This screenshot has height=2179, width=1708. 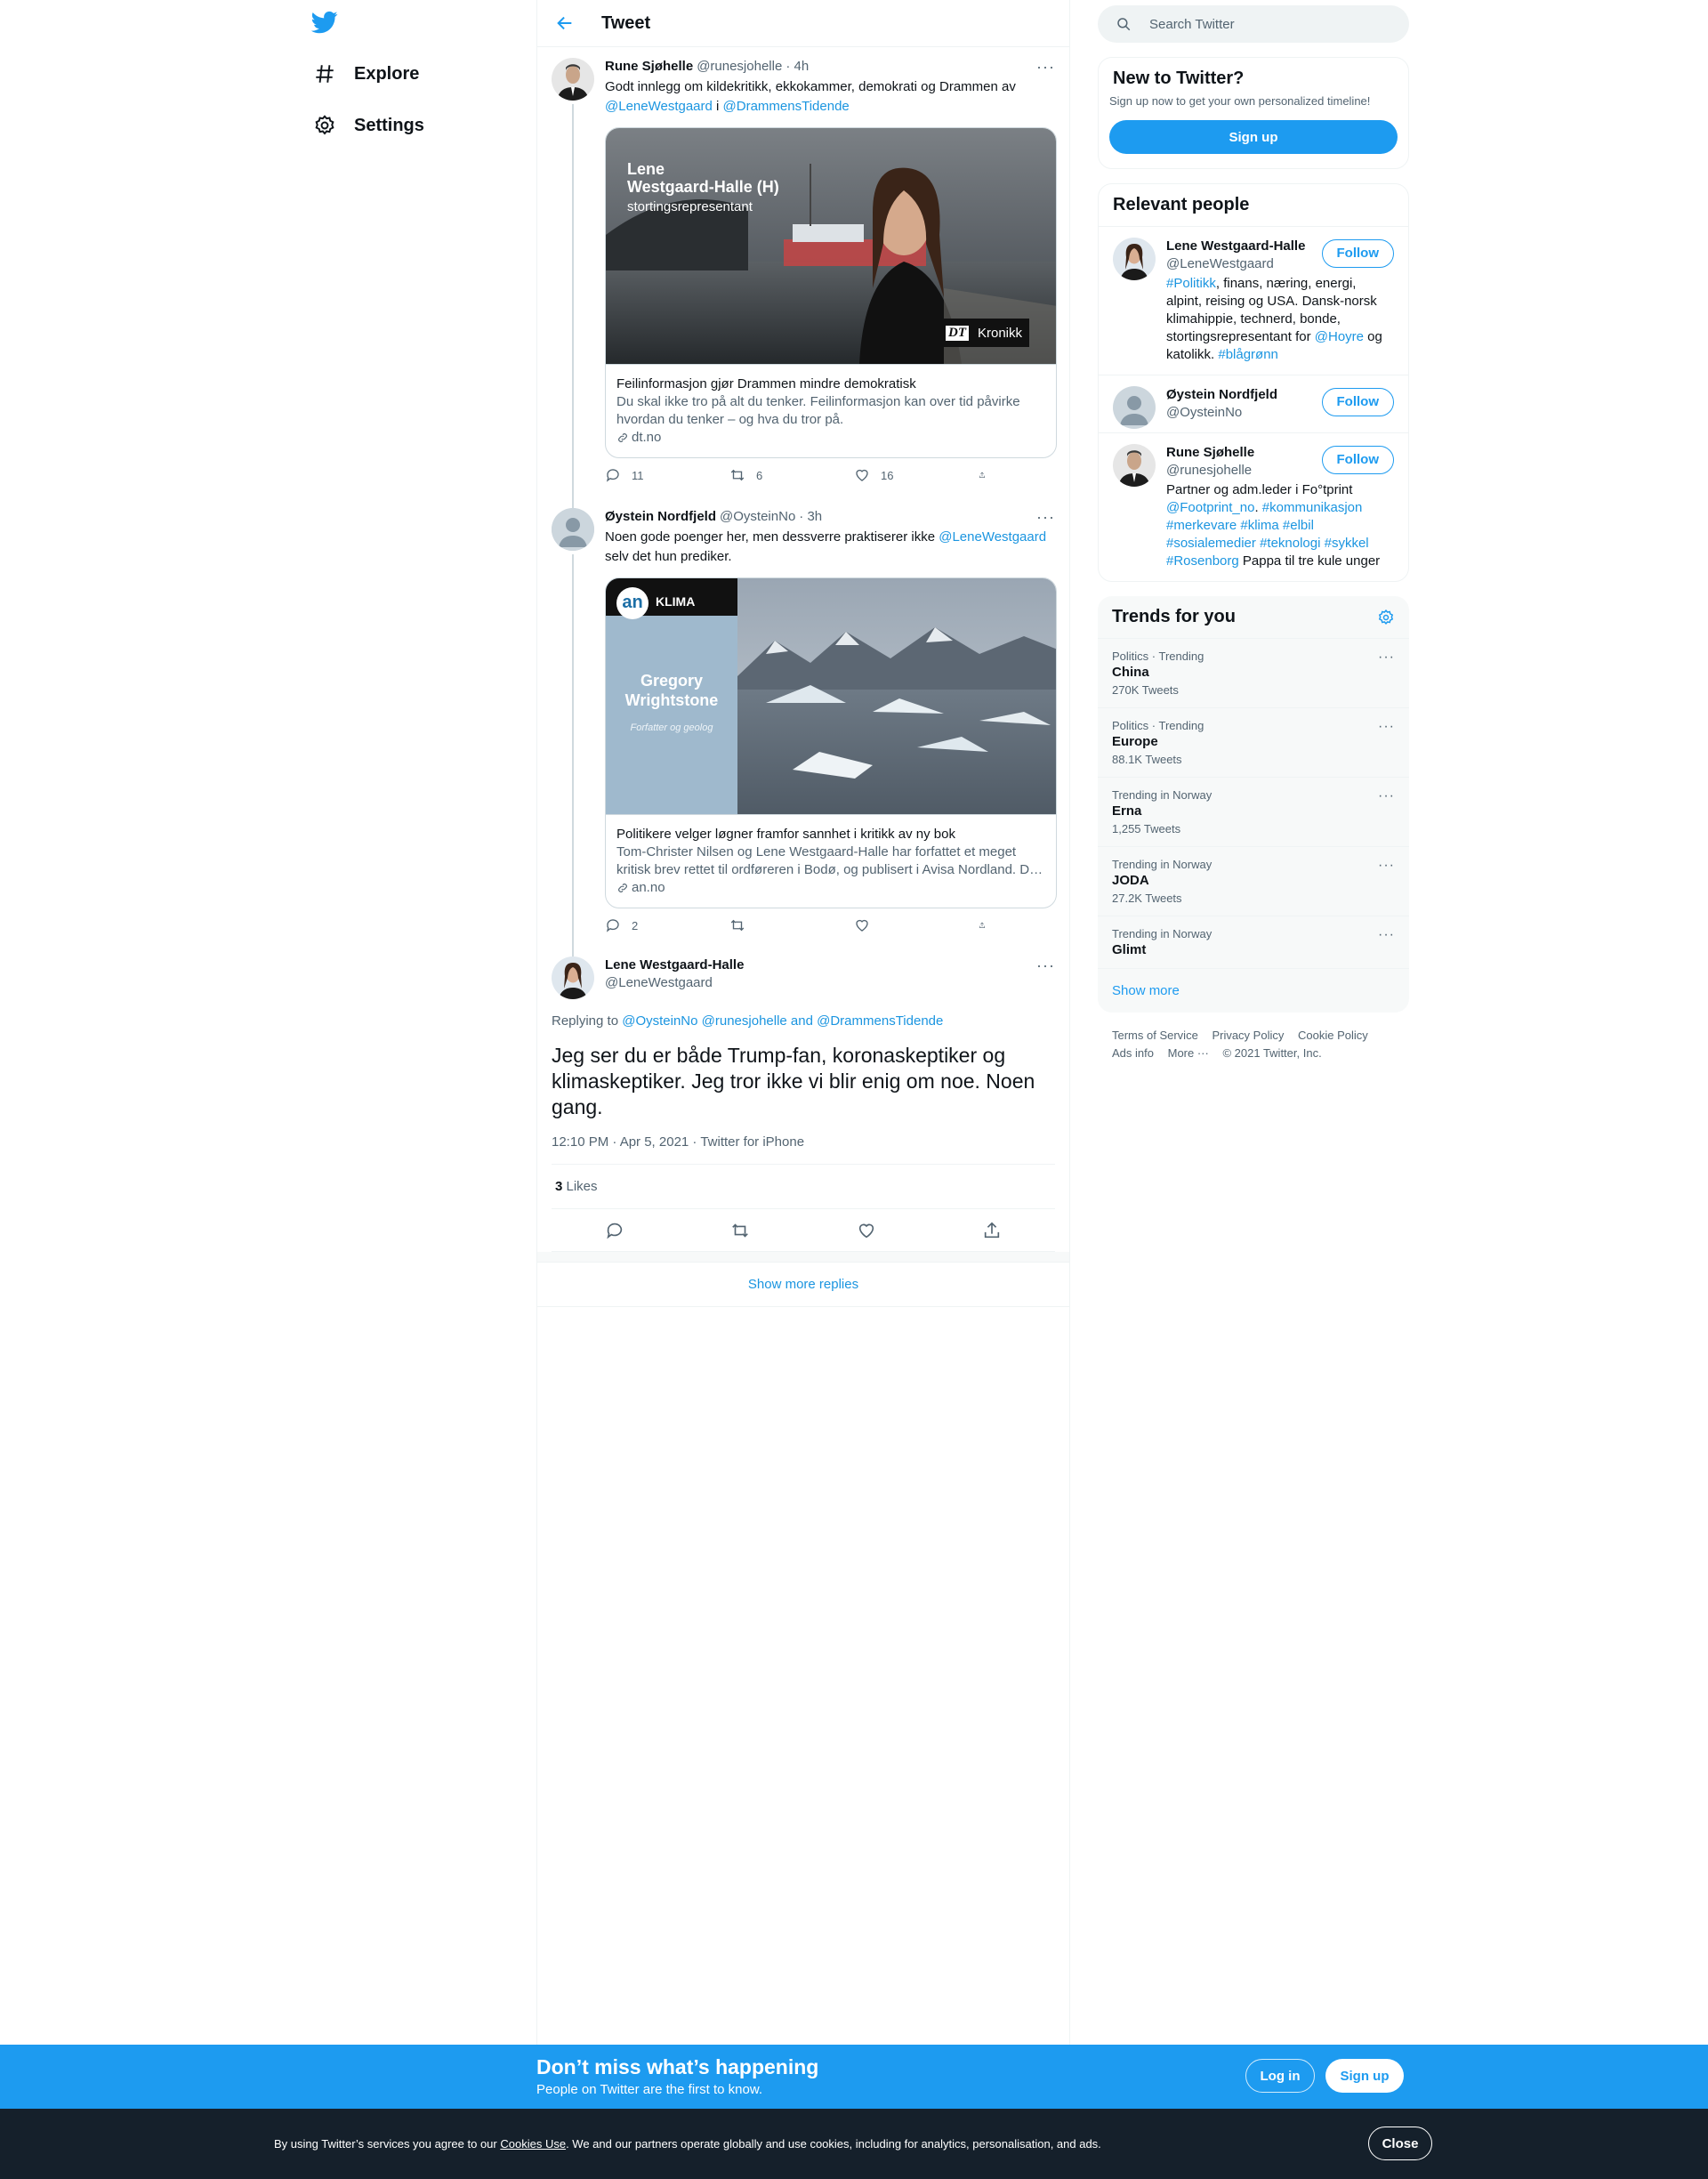 I want to click on reply-button: 11, so click(x=649, y=475).